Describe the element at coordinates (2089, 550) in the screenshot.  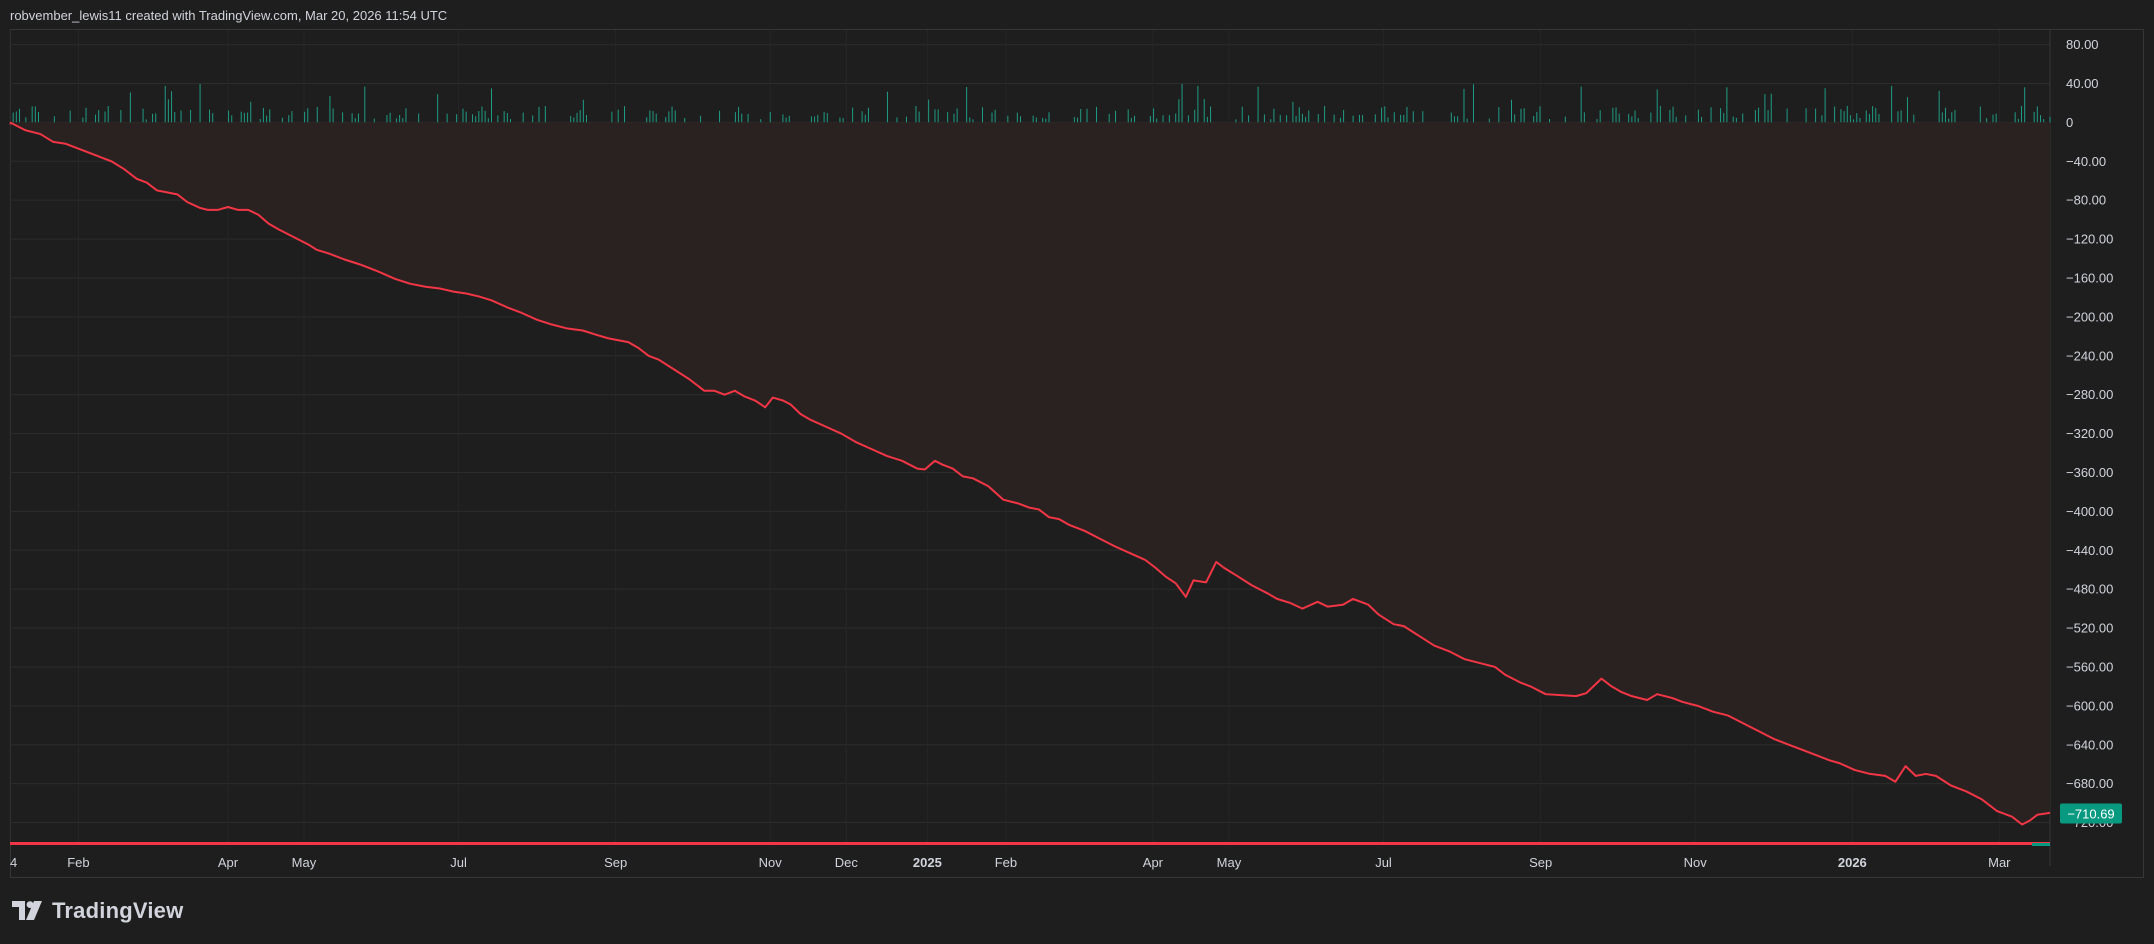
I see `y-tick-label: −440.00` at that location.